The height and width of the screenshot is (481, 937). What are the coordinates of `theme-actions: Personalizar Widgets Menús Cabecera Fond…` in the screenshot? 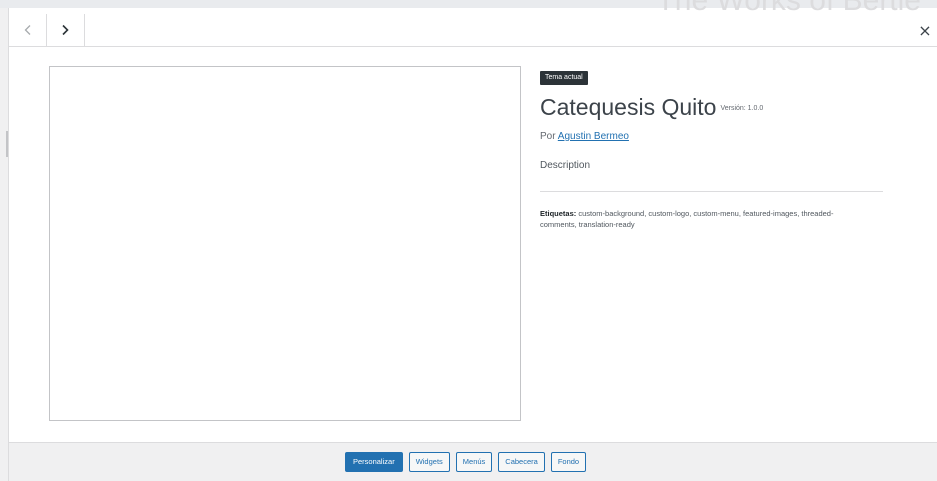 It's located at (466, 462).